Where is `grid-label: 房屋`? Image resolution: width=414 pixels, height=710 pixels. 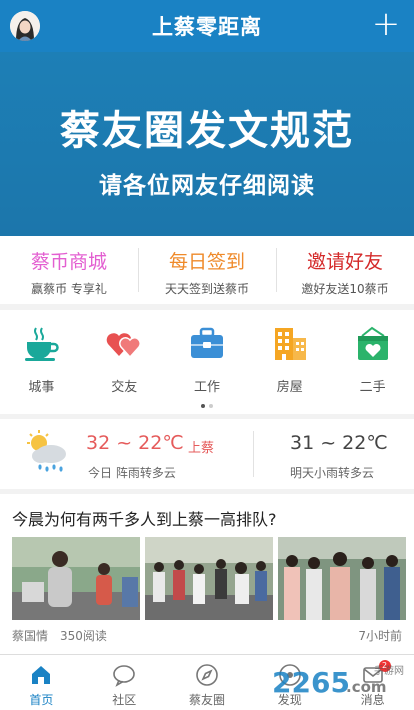
grid-label: 房屋 is located at coordinates (289, 387).